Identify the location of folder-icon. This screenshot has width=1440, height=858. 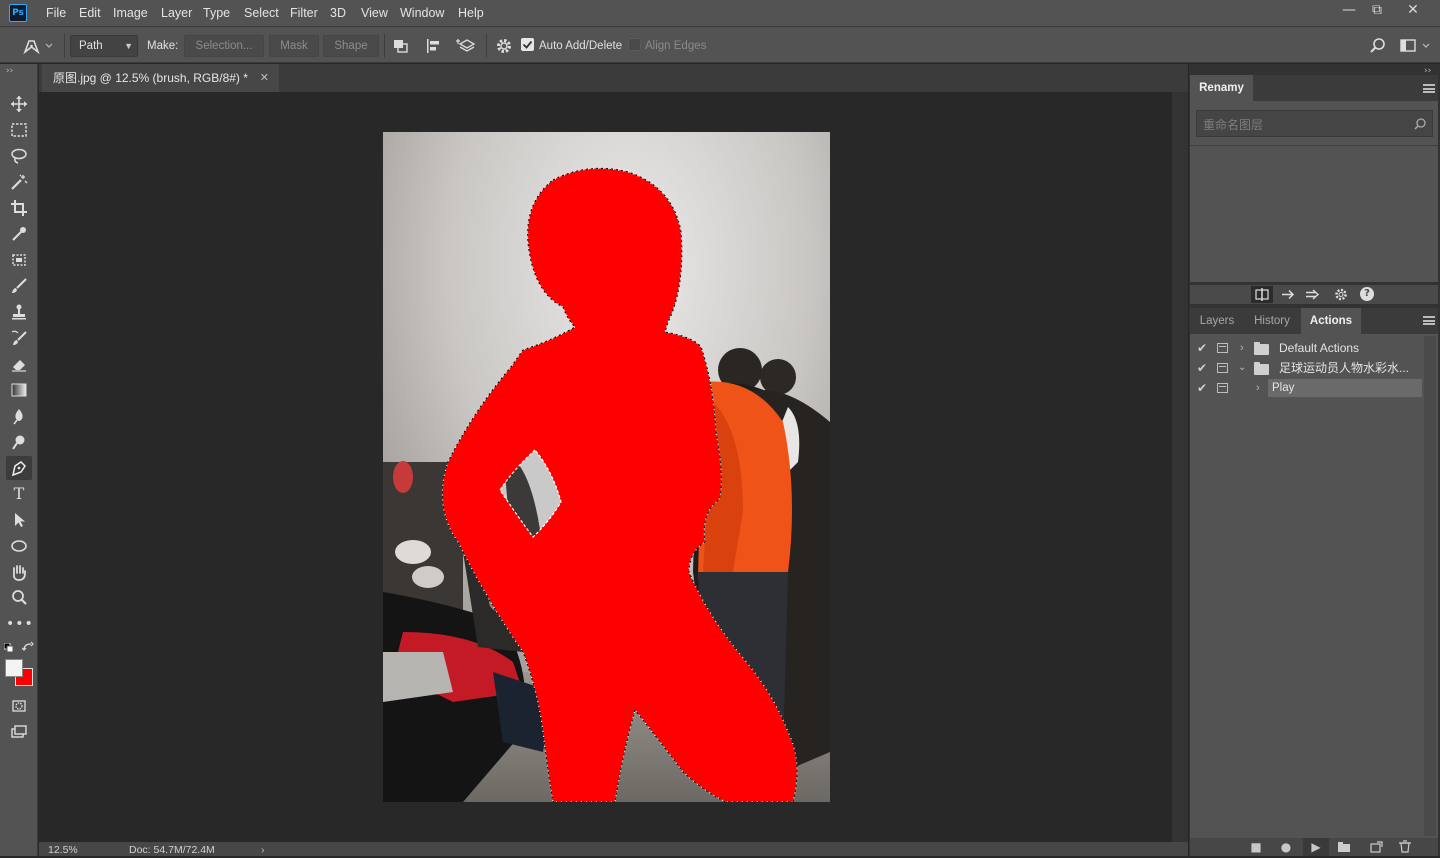
(1261, 368).